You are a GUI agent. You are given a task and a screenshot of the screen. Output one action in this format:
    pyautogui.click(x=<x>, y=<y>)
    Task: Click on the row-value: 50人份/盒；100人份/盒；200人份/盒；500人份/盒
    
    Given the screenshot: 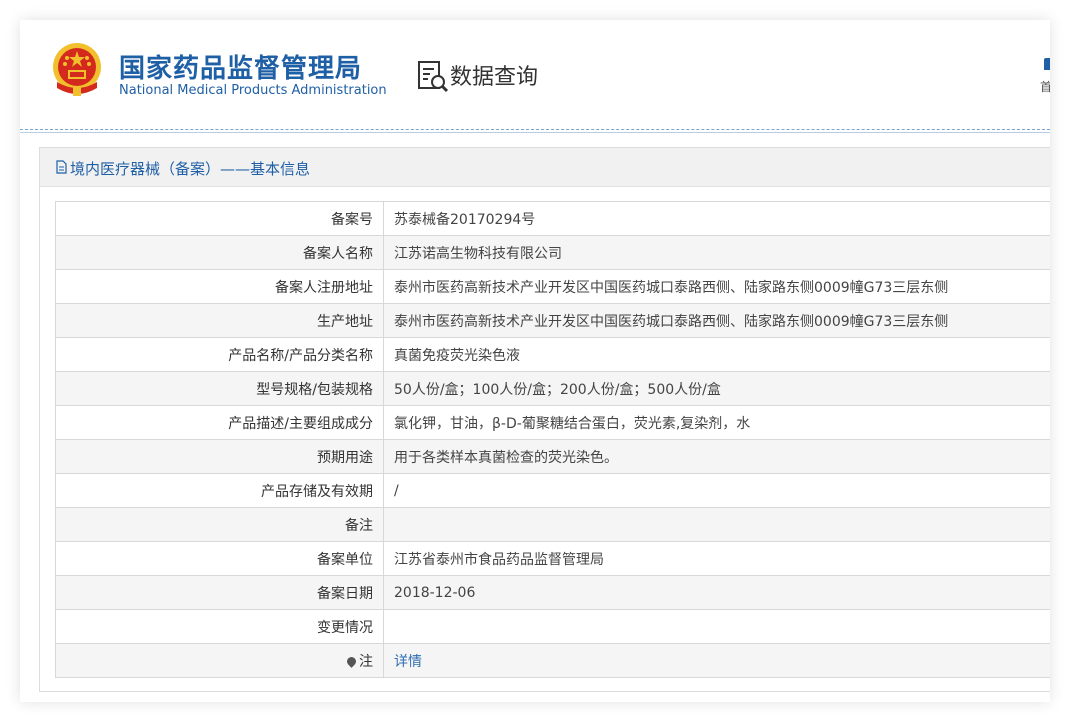 What is the action you would take?
    pyautogui.click(x=716, y=388)
    